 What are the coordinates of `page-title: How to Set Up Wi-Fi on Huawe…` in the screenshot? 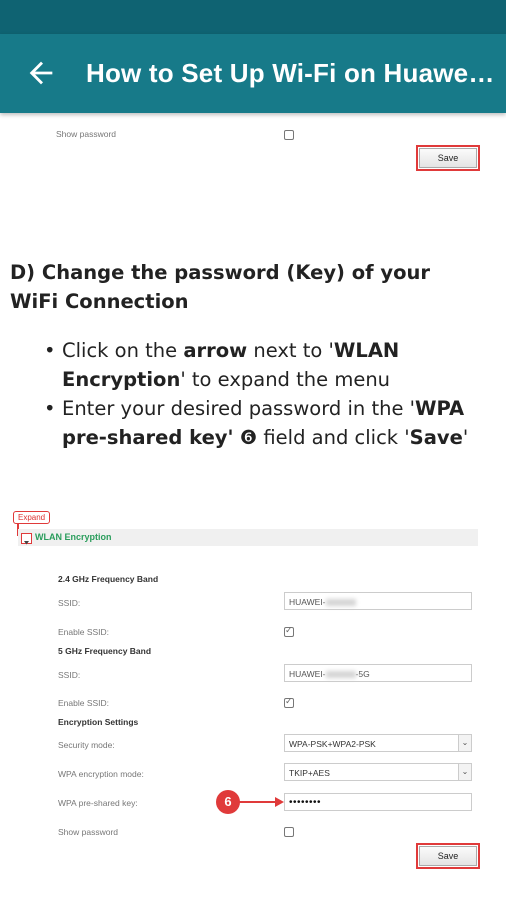 It's located at (290, 73).